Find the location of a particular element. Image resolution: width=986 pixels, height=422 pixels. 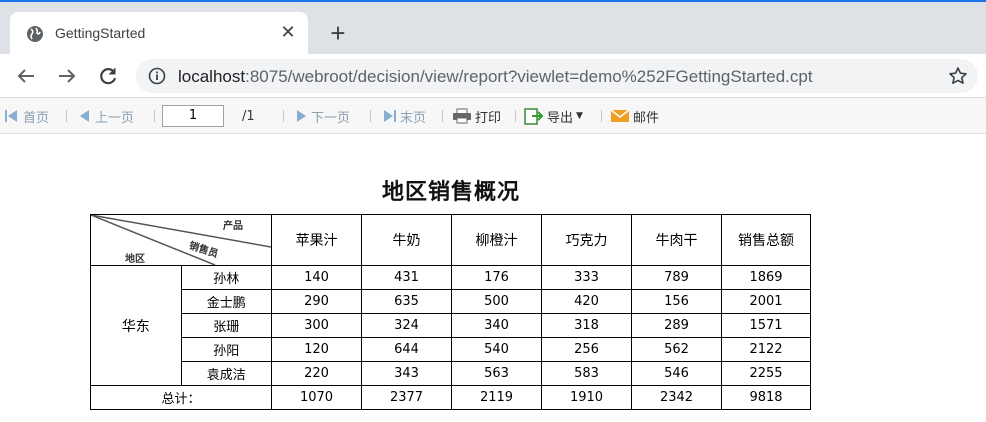

export-button: 导出 ▼ is located at coordinates (553, 116).